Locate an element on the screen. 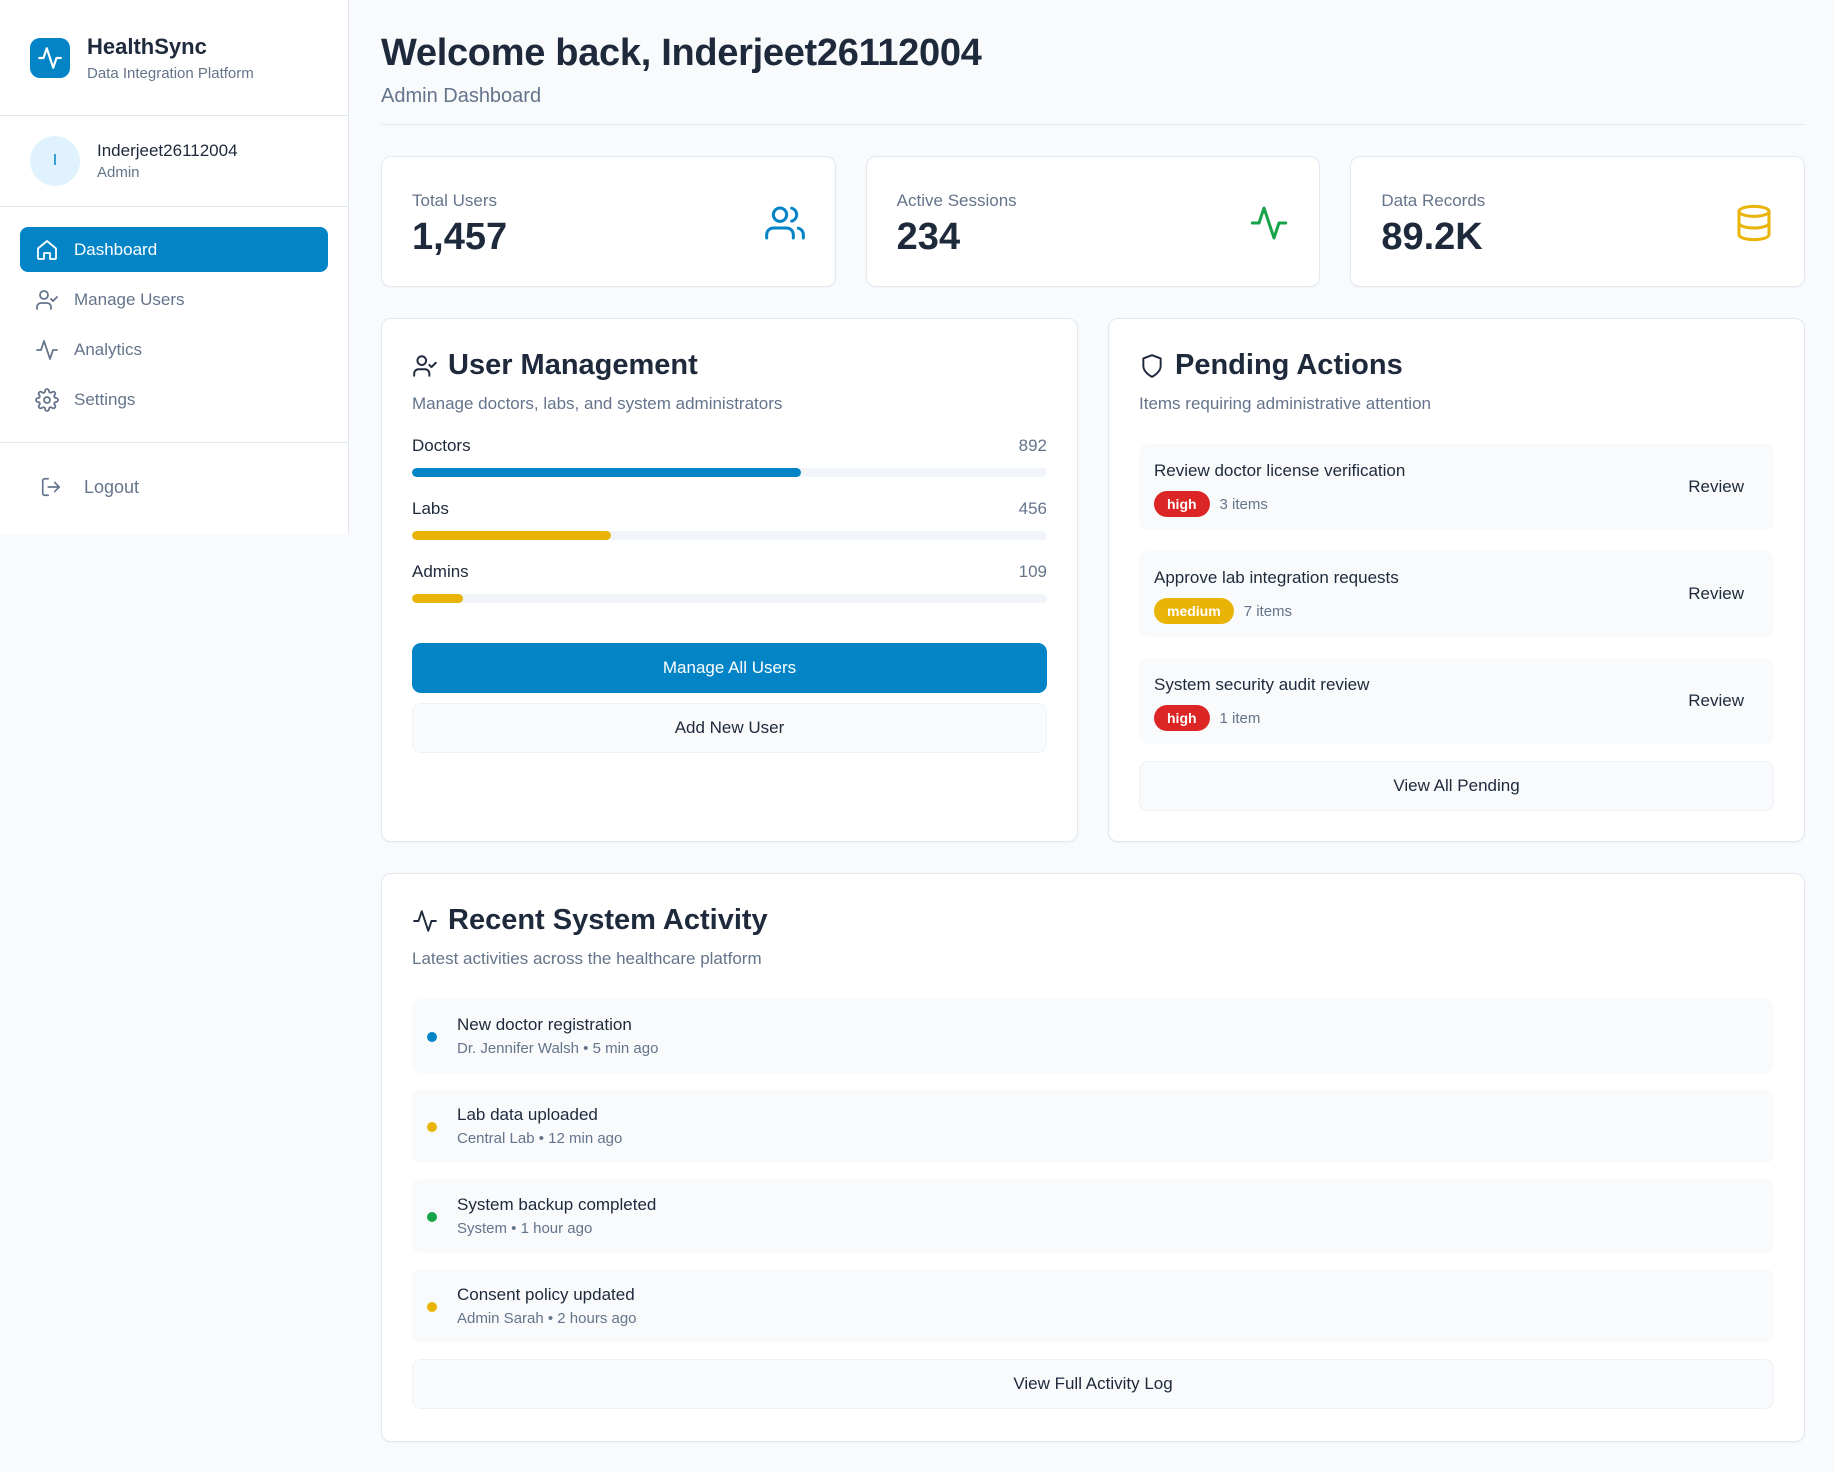 Image resolution: width=1835 pixels, height=1472 pixels. bar-value: 109 is located at coordinates (1032, 571).